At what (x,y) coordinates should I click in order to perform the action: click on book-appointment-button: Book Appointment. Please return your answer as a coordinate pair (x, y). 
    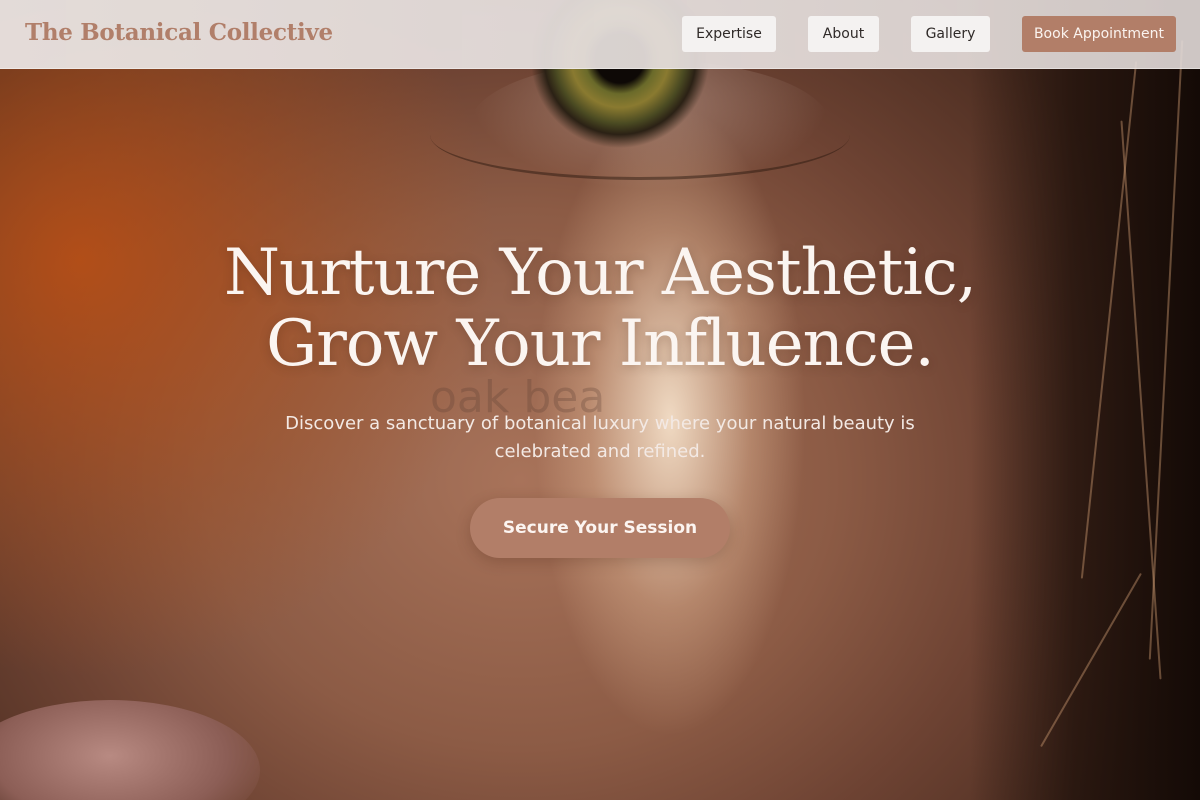
    Looking at the image, I should click on (1099, 34).